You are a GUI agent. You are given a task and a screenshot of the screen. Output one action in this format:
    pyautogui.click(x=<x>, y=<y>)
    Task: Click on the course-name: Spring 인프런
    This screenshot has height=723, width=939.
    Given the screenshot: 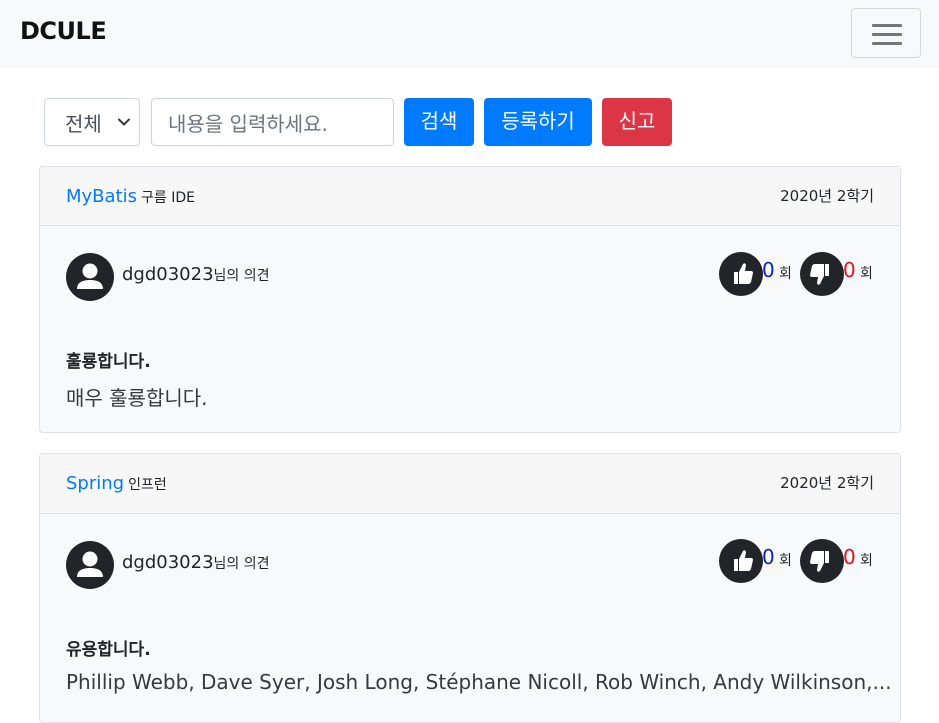 What is the action you would take?
    pyautogui.click(x=116, y=483)
    